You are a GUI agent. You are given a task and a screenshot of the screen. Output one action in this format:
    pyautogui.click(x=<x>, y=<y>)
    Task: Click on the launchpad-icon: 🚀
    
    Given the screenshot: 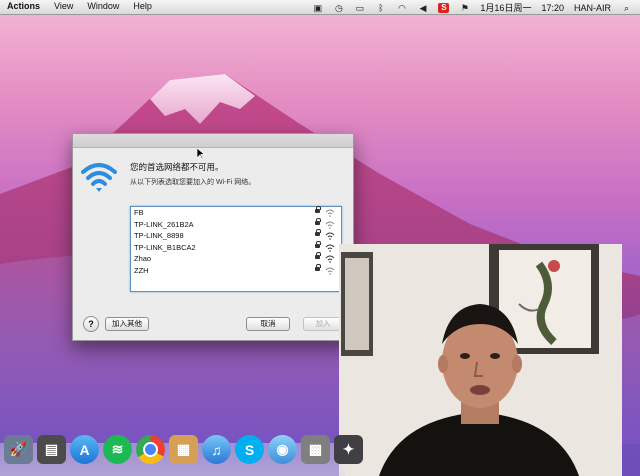 What is the action you would take?
    pyautogui.click(x=18, y=449)
    